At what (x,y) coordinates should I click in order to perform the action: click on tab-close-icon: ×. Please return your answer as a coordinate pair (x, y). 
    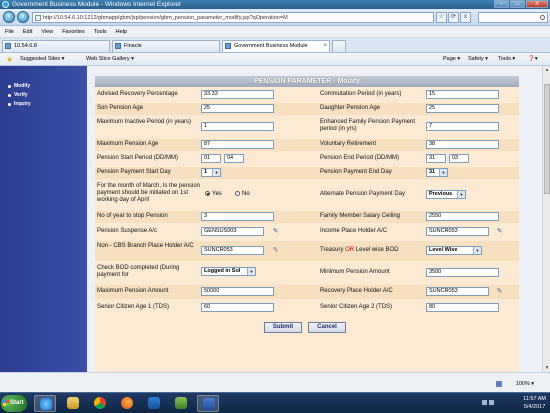
    Looking at the image, I should click on (325, 46).